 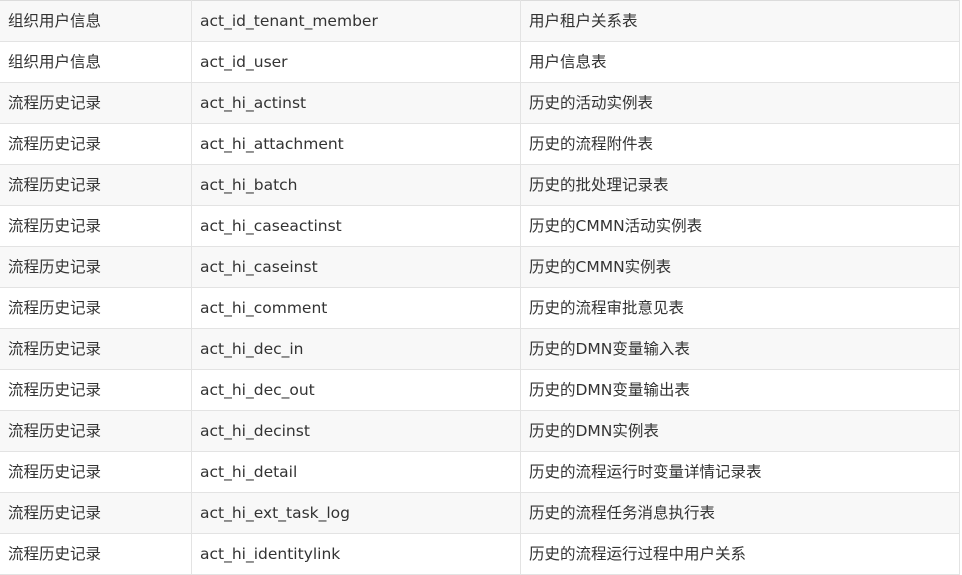 I want to click on table-row: 流程历史记录 act_hi_caseactinst 历史的CMMN活动实例表, so click(x=480, y=226).